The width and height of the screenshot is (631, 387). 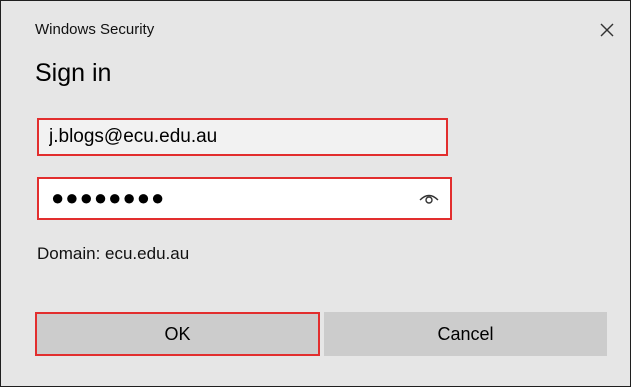 I want to click on ok-button: OK, so click(x=177, y=334).